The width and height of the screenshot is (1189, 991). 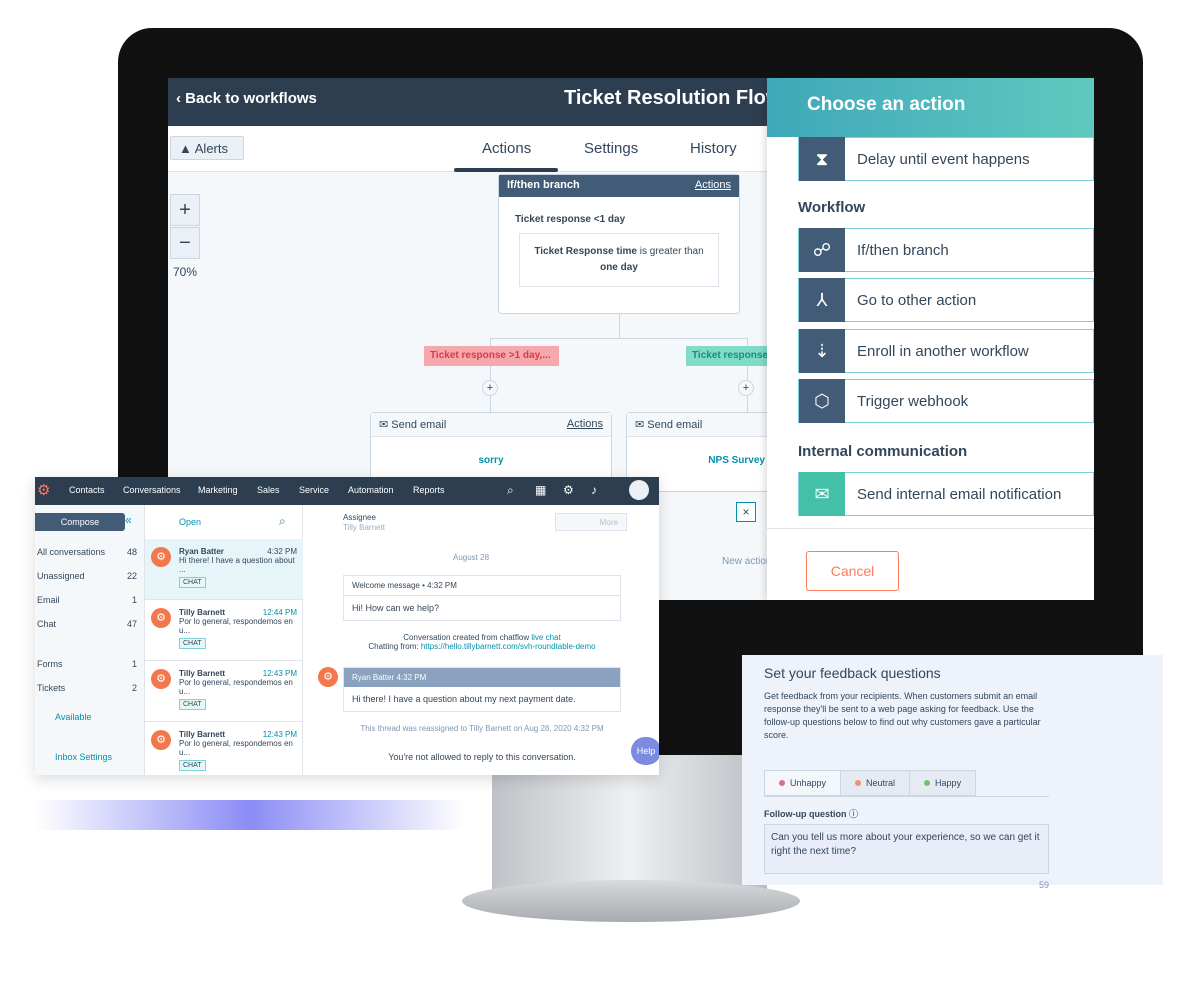 I want to click on close-icon: ×, so click(x=746, y=512).